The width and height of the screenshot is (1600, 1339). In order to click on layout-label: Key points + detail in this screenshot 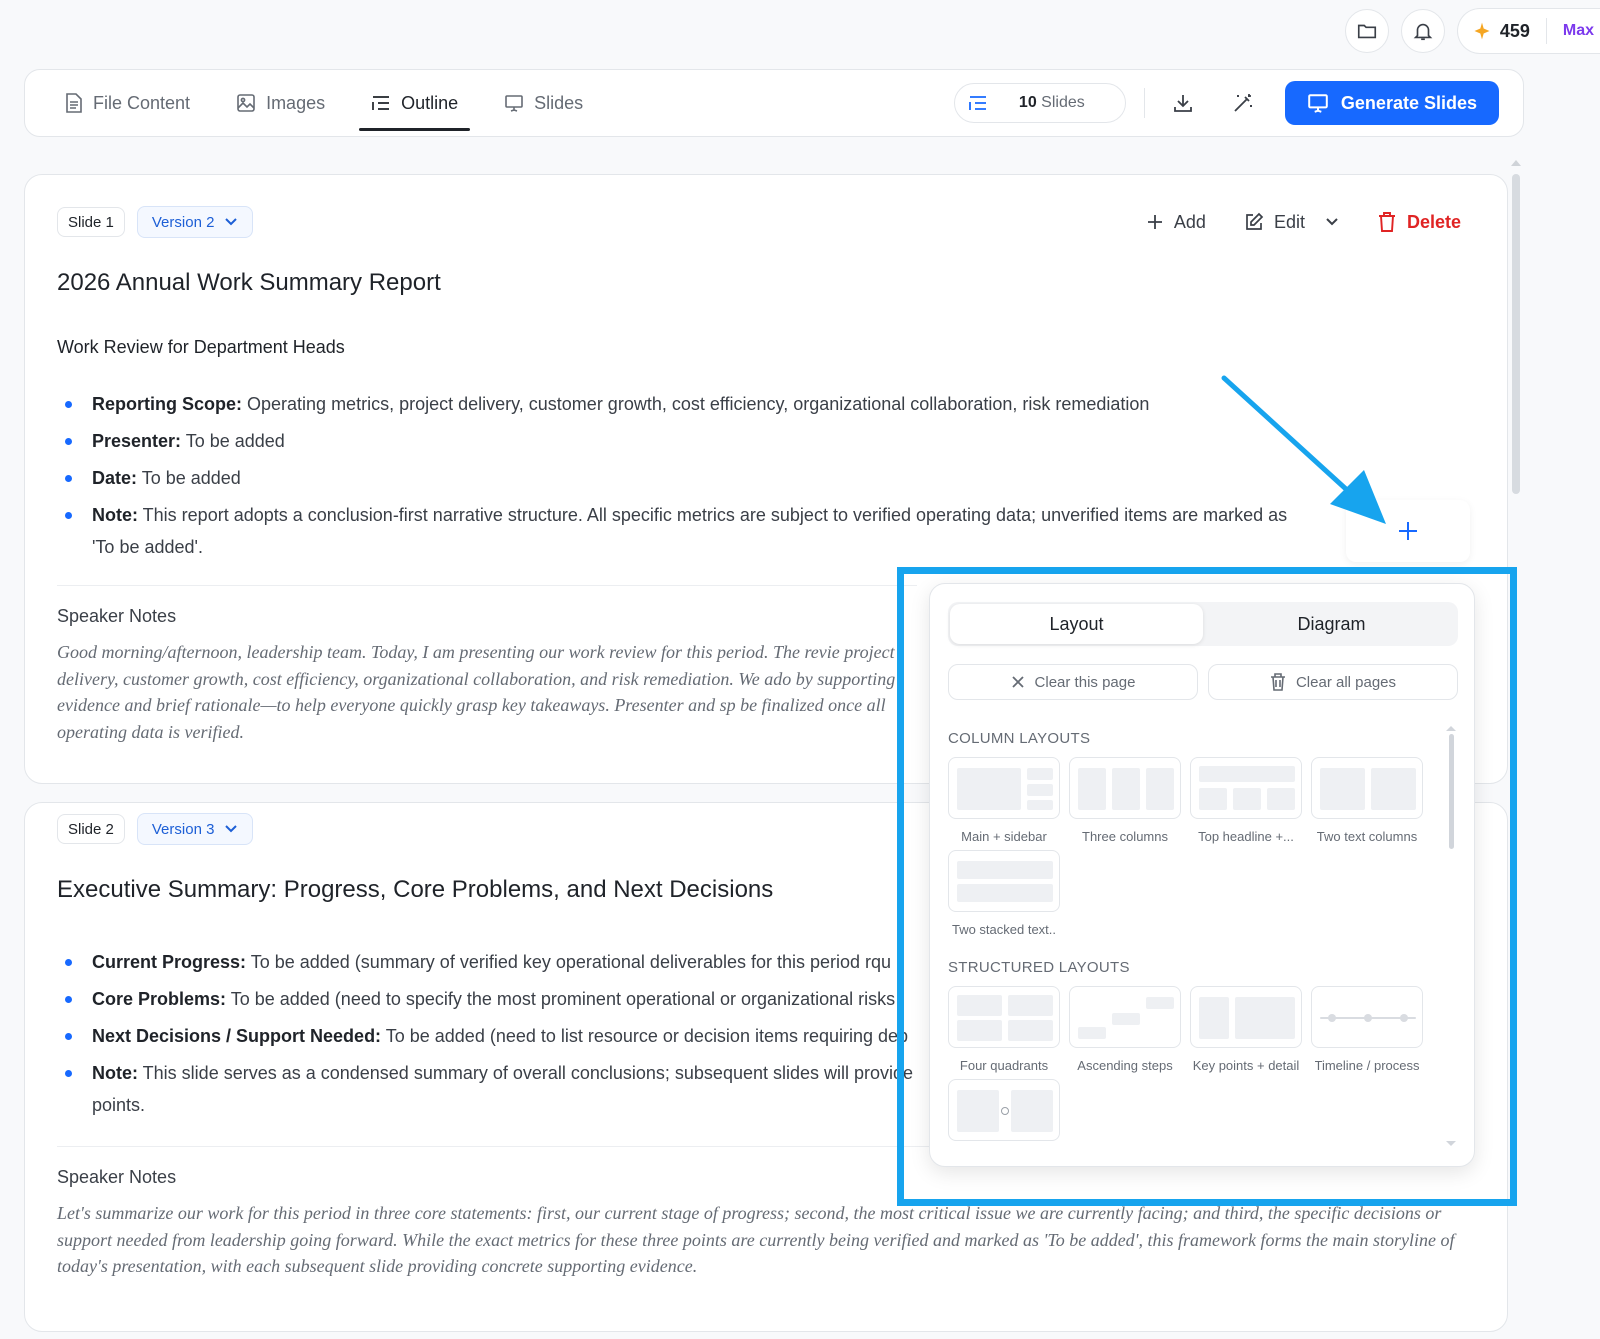, I will do `click(1246, 1065)`.